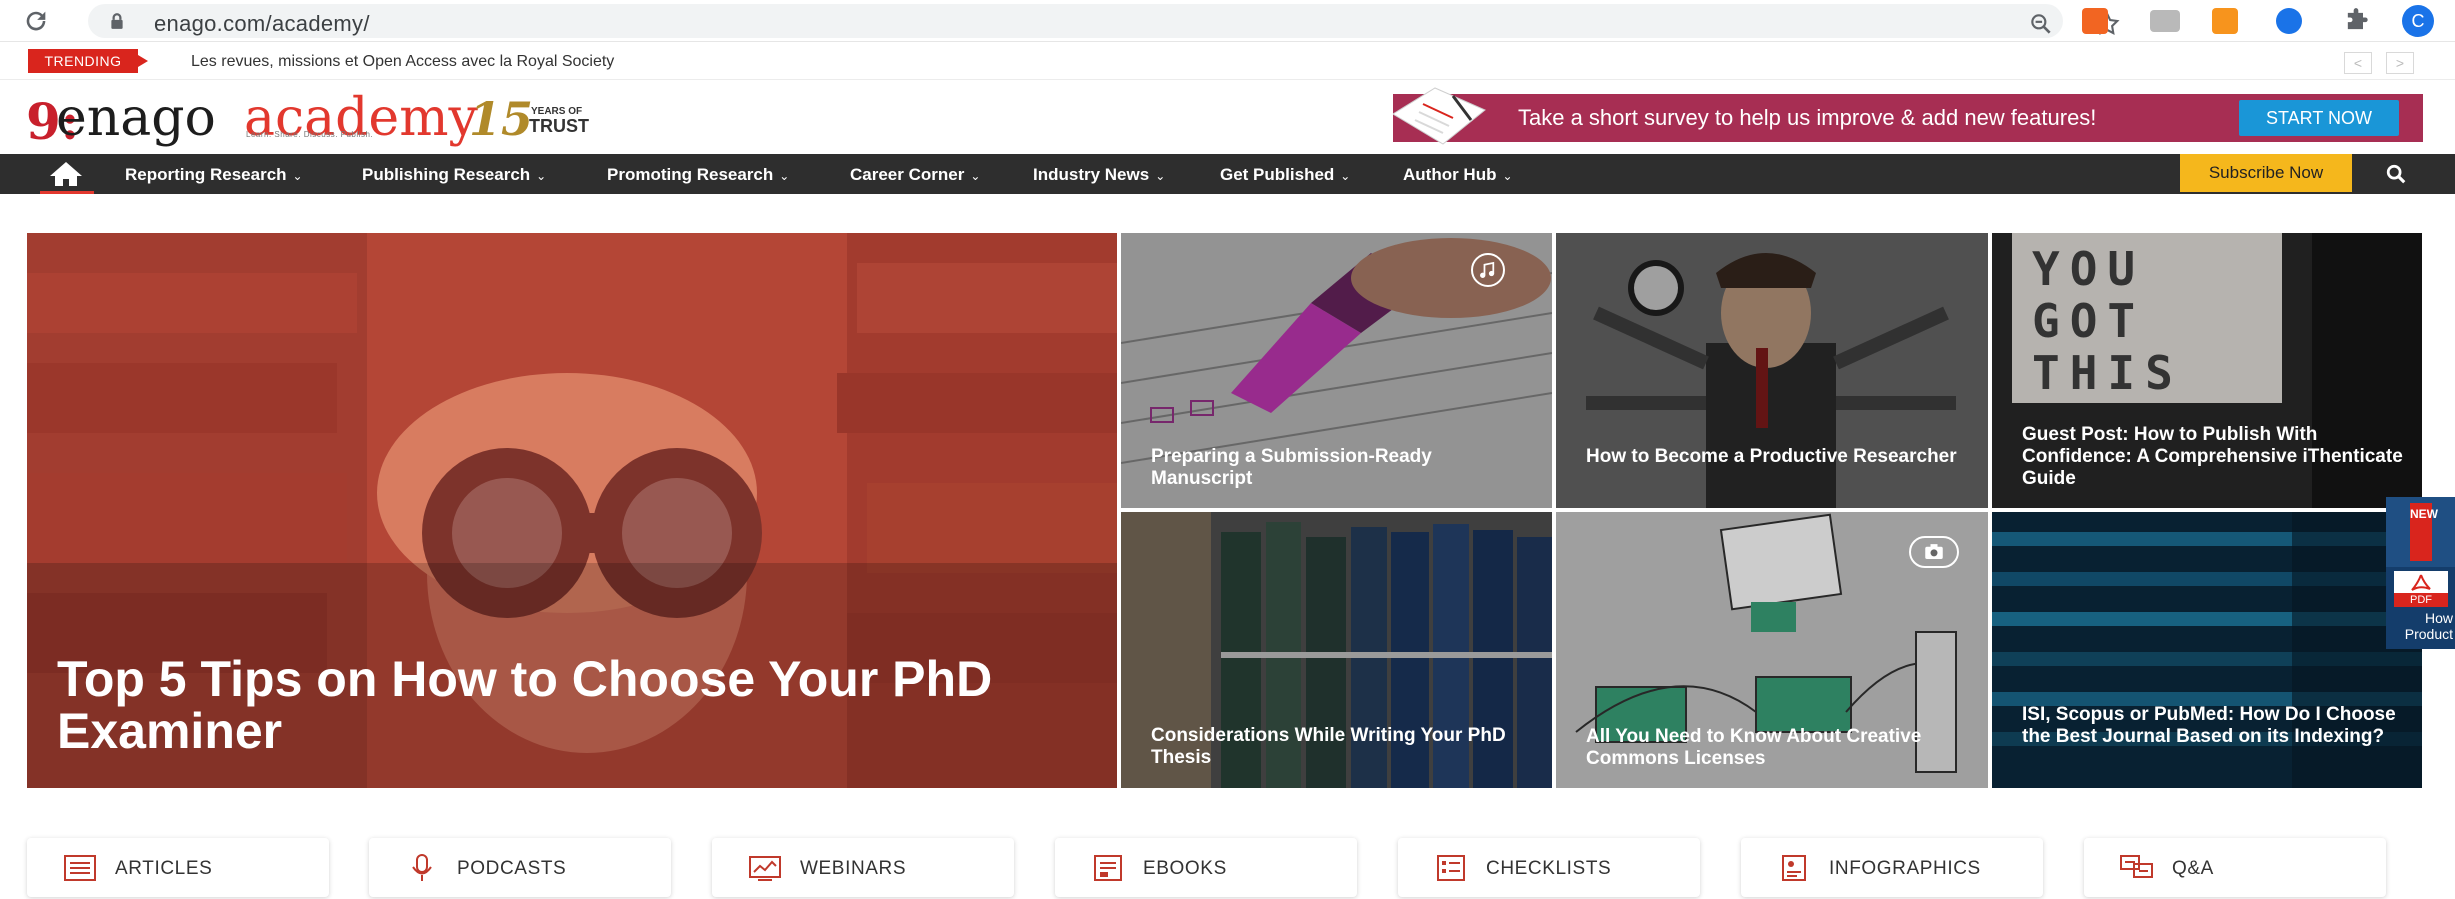 Image resolution: width=2455 pixels, height=899 pixels. I want to click on category-infographics: INFOGRAPHICS, so click(1892, 867).